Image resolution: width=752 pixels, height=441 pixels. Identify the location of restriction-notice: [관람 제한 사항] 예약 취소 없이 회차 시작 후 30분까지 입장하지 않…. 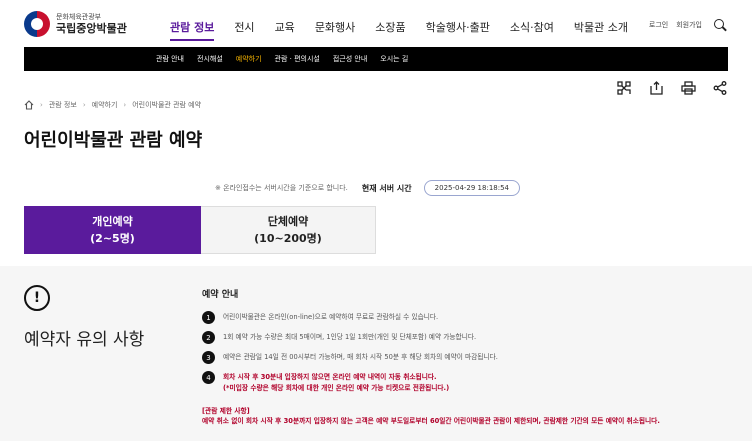
(467, 416).